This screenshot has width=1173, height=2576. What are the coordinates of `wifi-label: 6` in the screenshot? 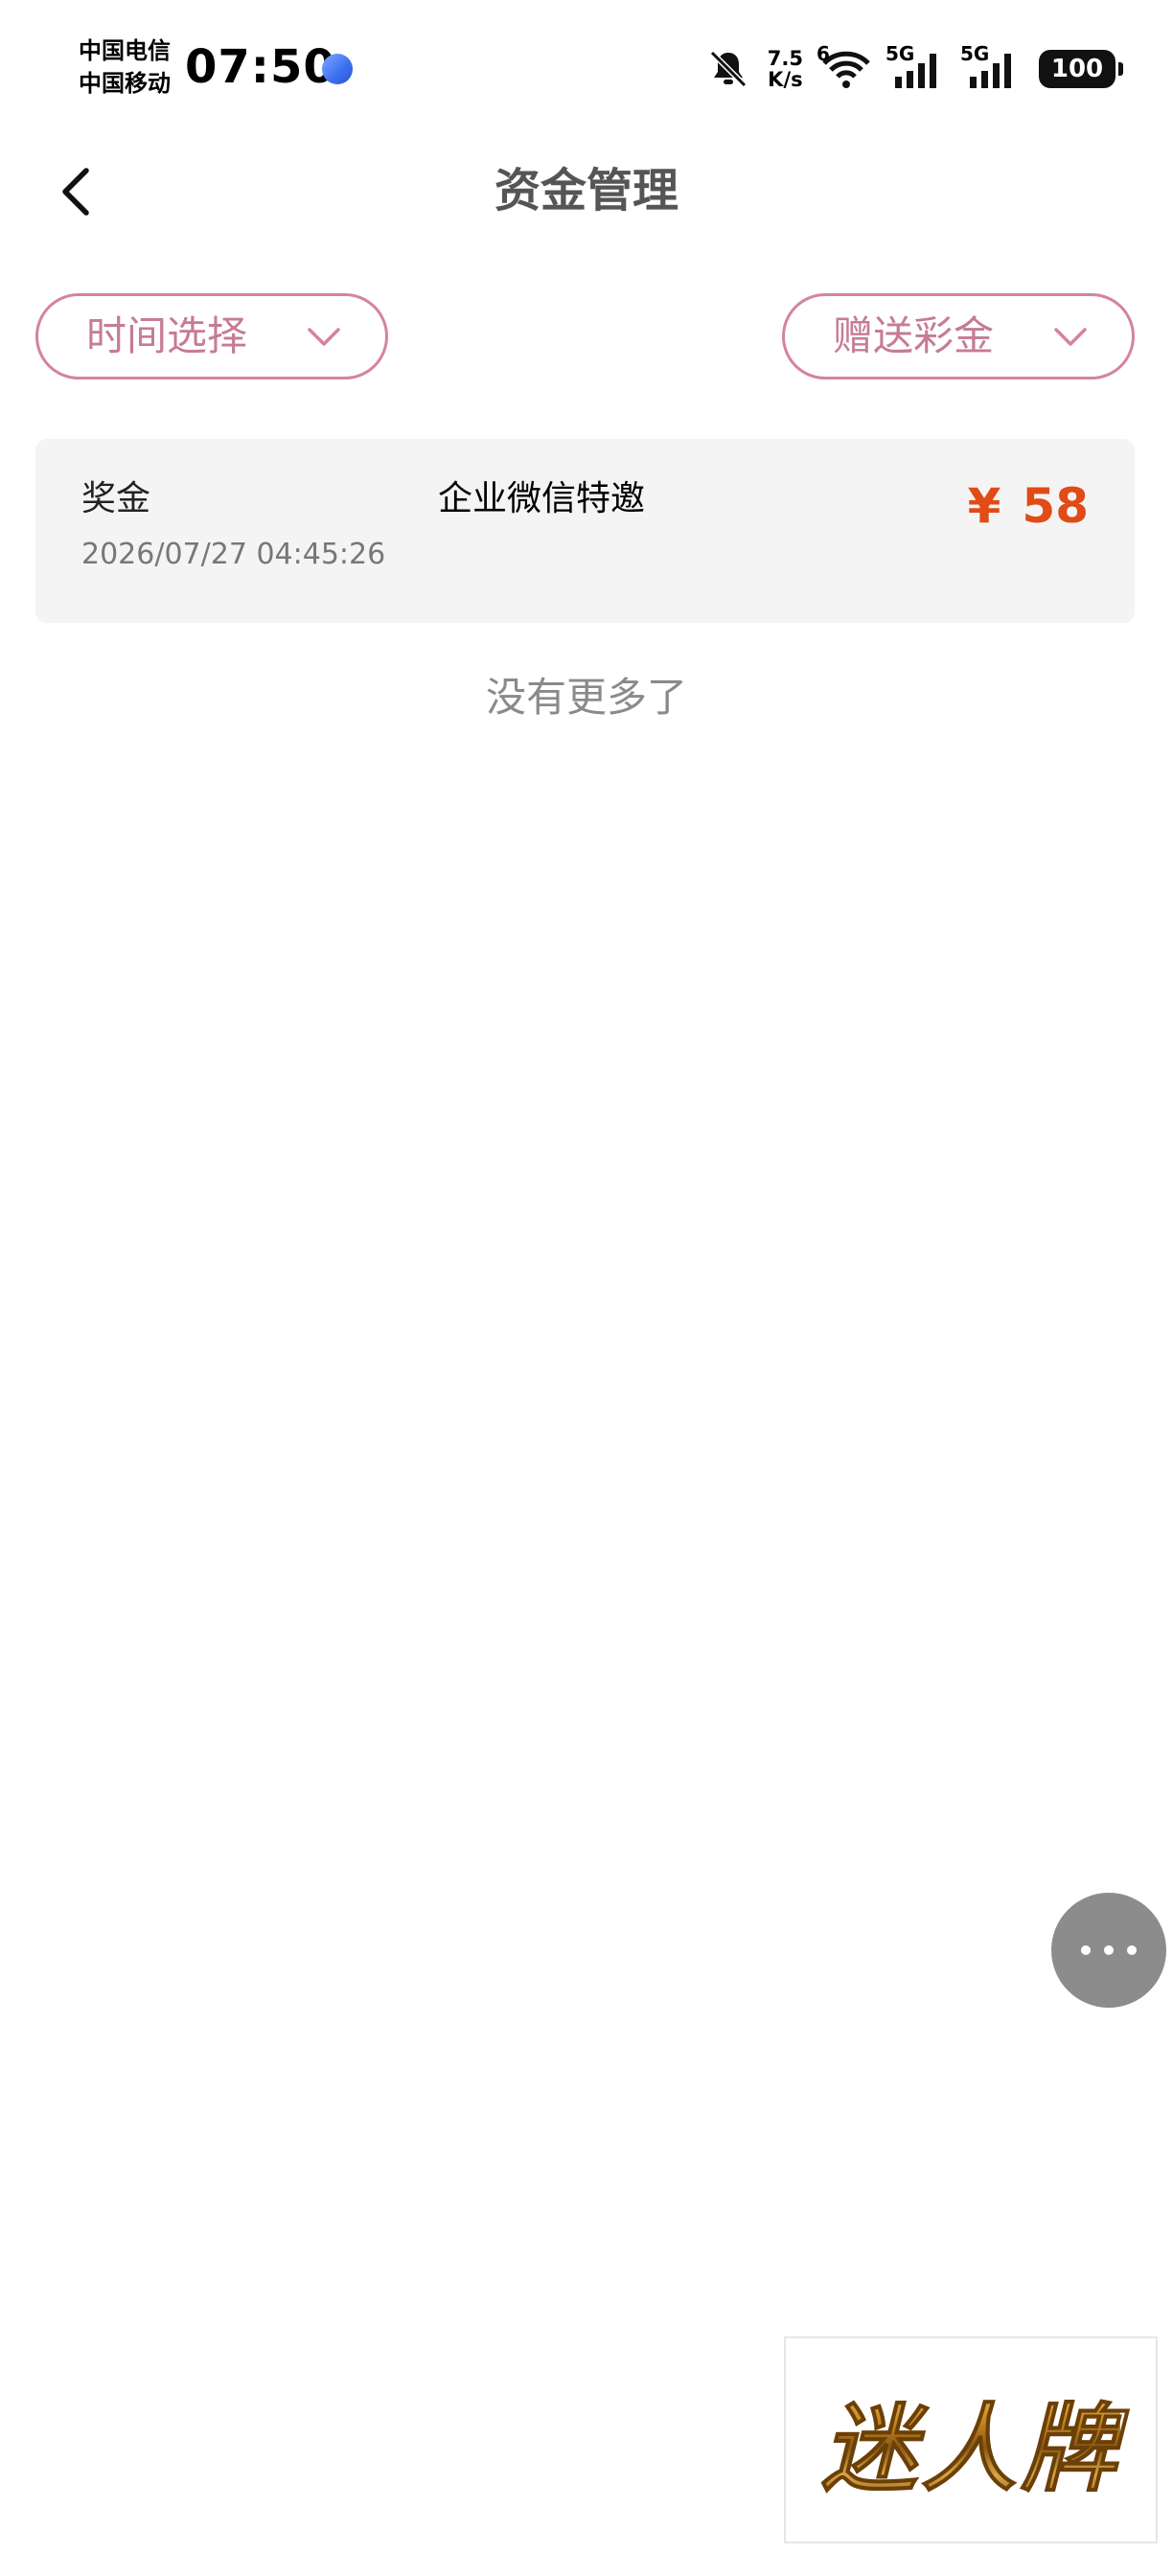 It's located at (823, 53).